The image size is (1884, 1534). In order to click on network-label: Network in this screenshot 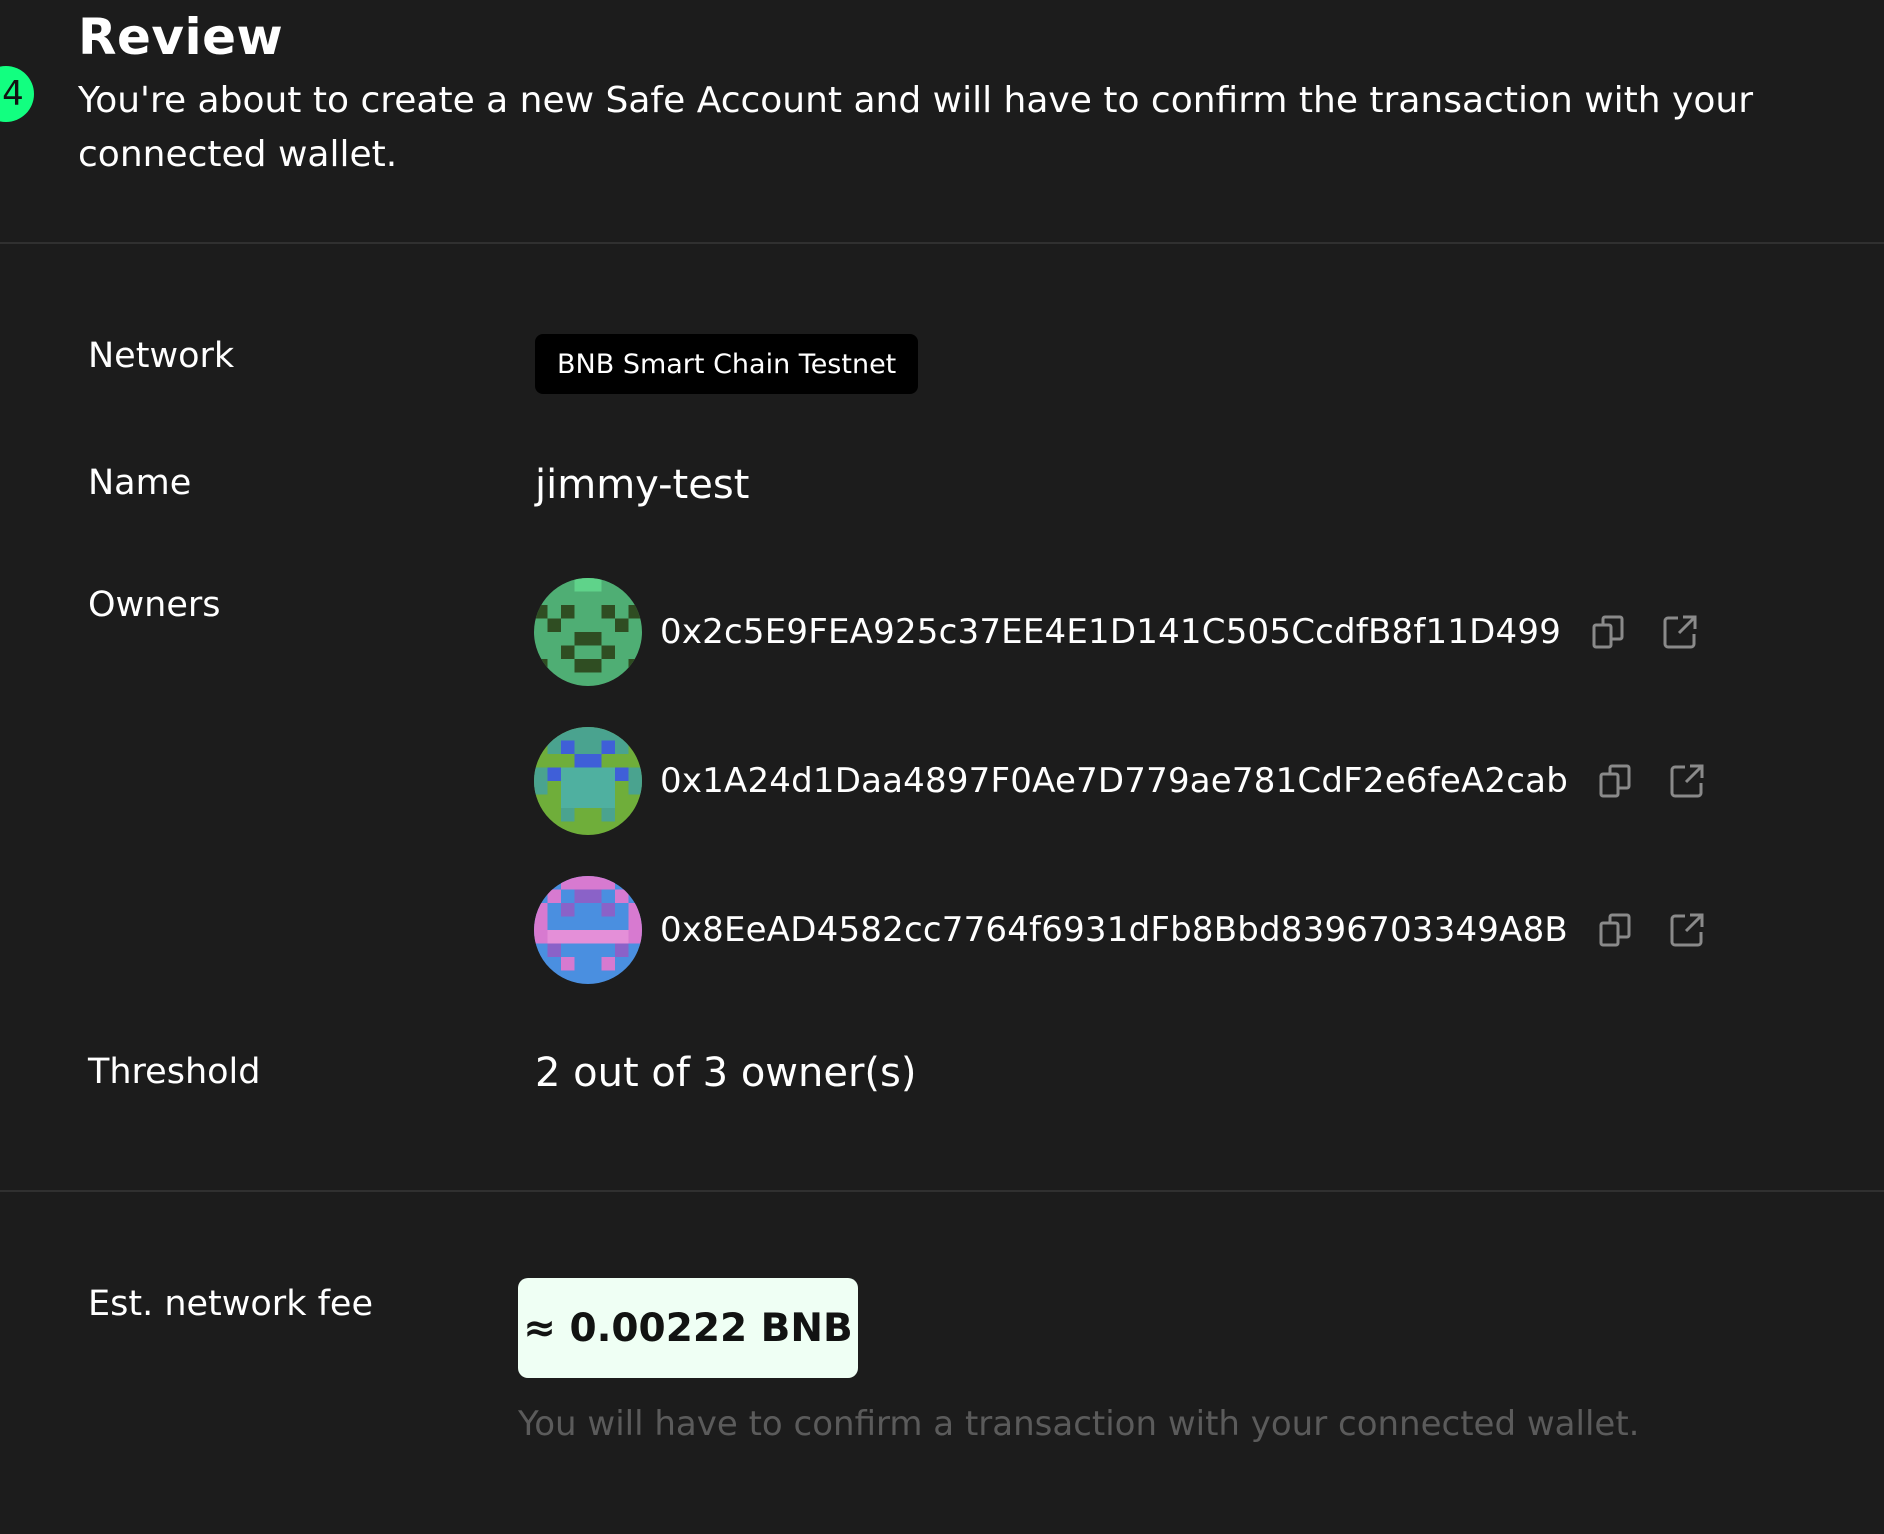, I will do `click(161, 356)`.